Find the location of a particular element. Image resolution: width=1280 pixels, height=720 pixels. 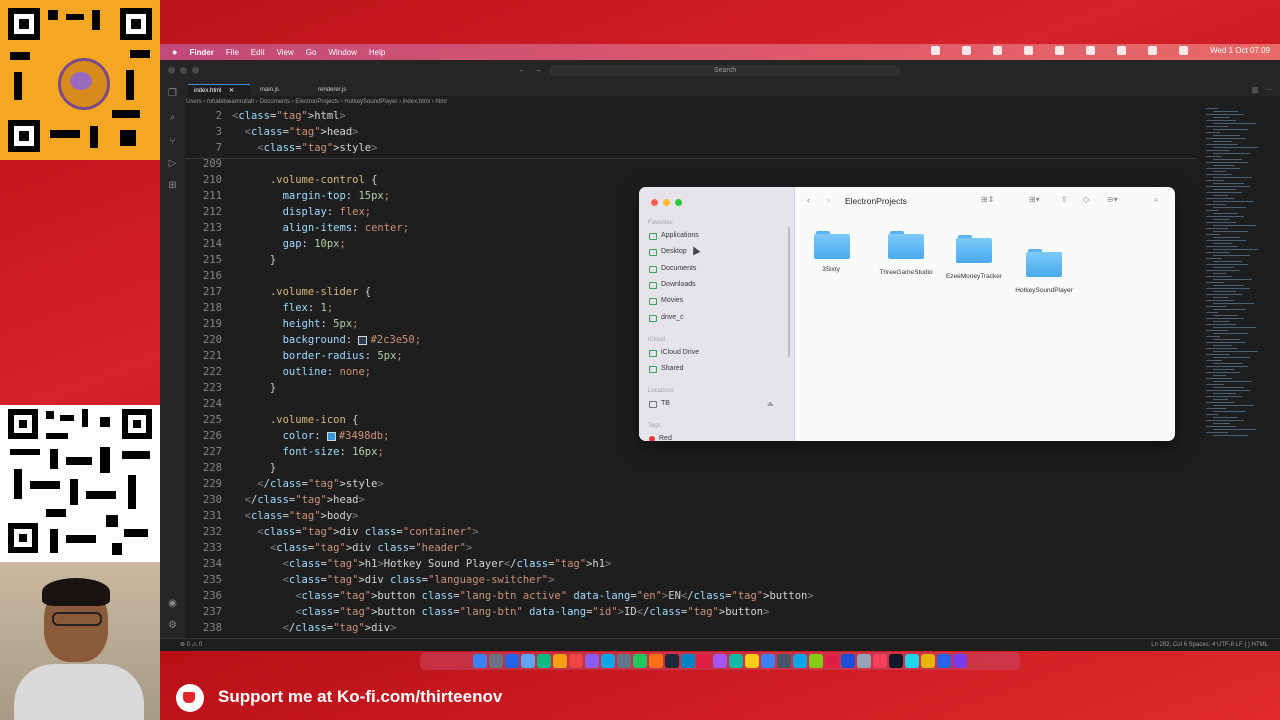

settings-gear-icon: ⚙ is located at coordinates (172, 625).